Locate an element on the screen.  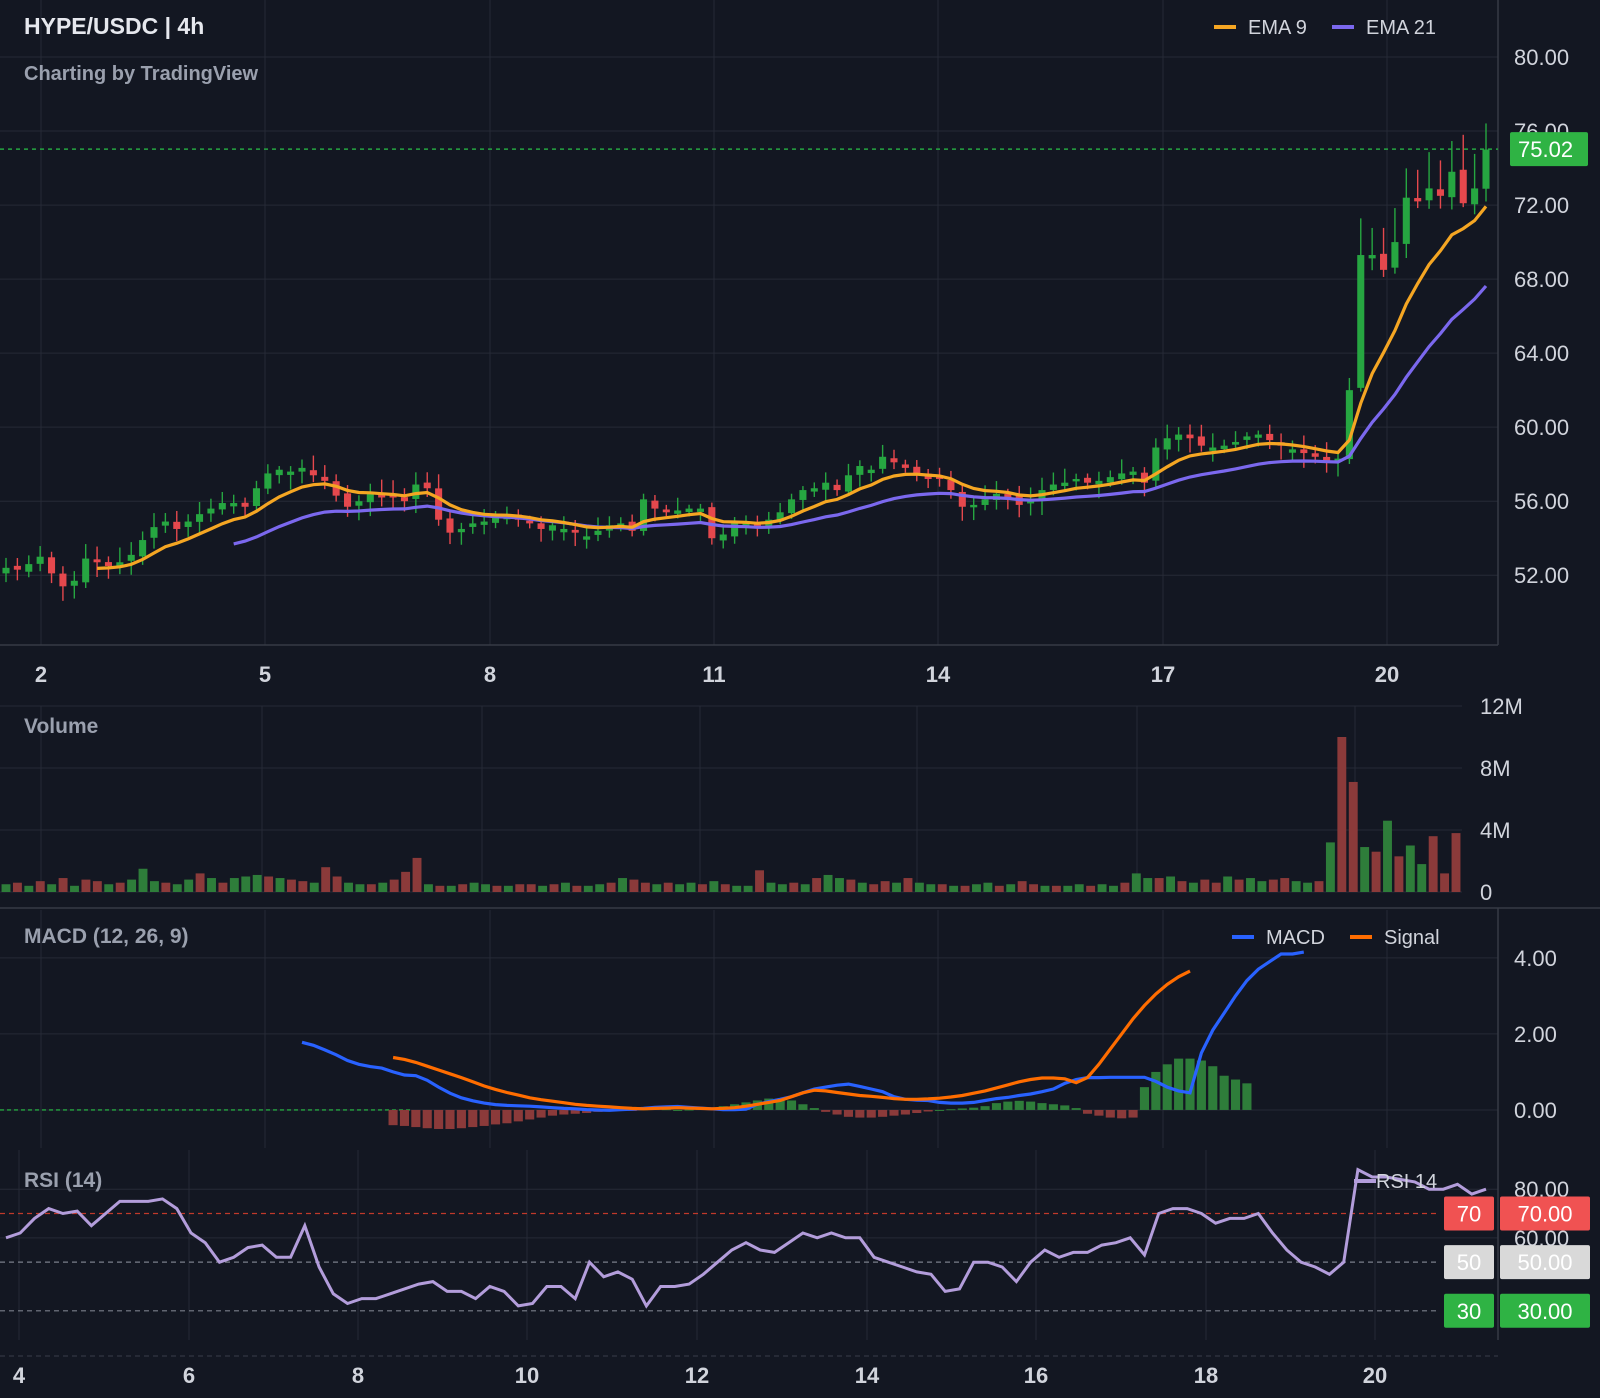
volume-bars is located at coordinates (731, 815).